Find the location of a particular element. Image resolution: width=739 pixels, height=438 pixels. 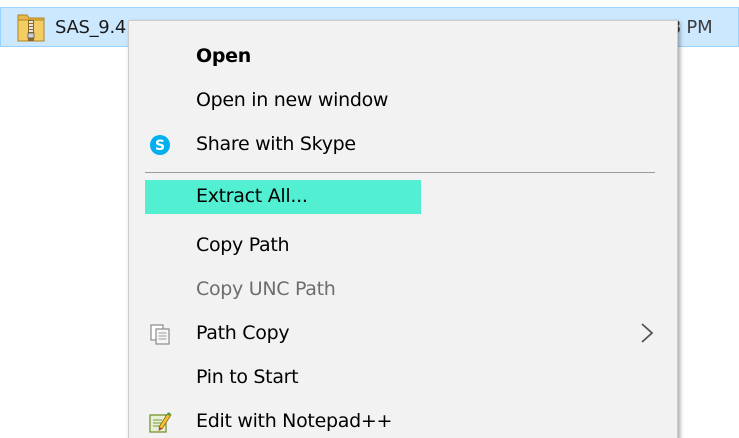

menu-item-edit-with-notepad-plus-plus: Edit with Notepad++ is located at coordinates (283, 421).